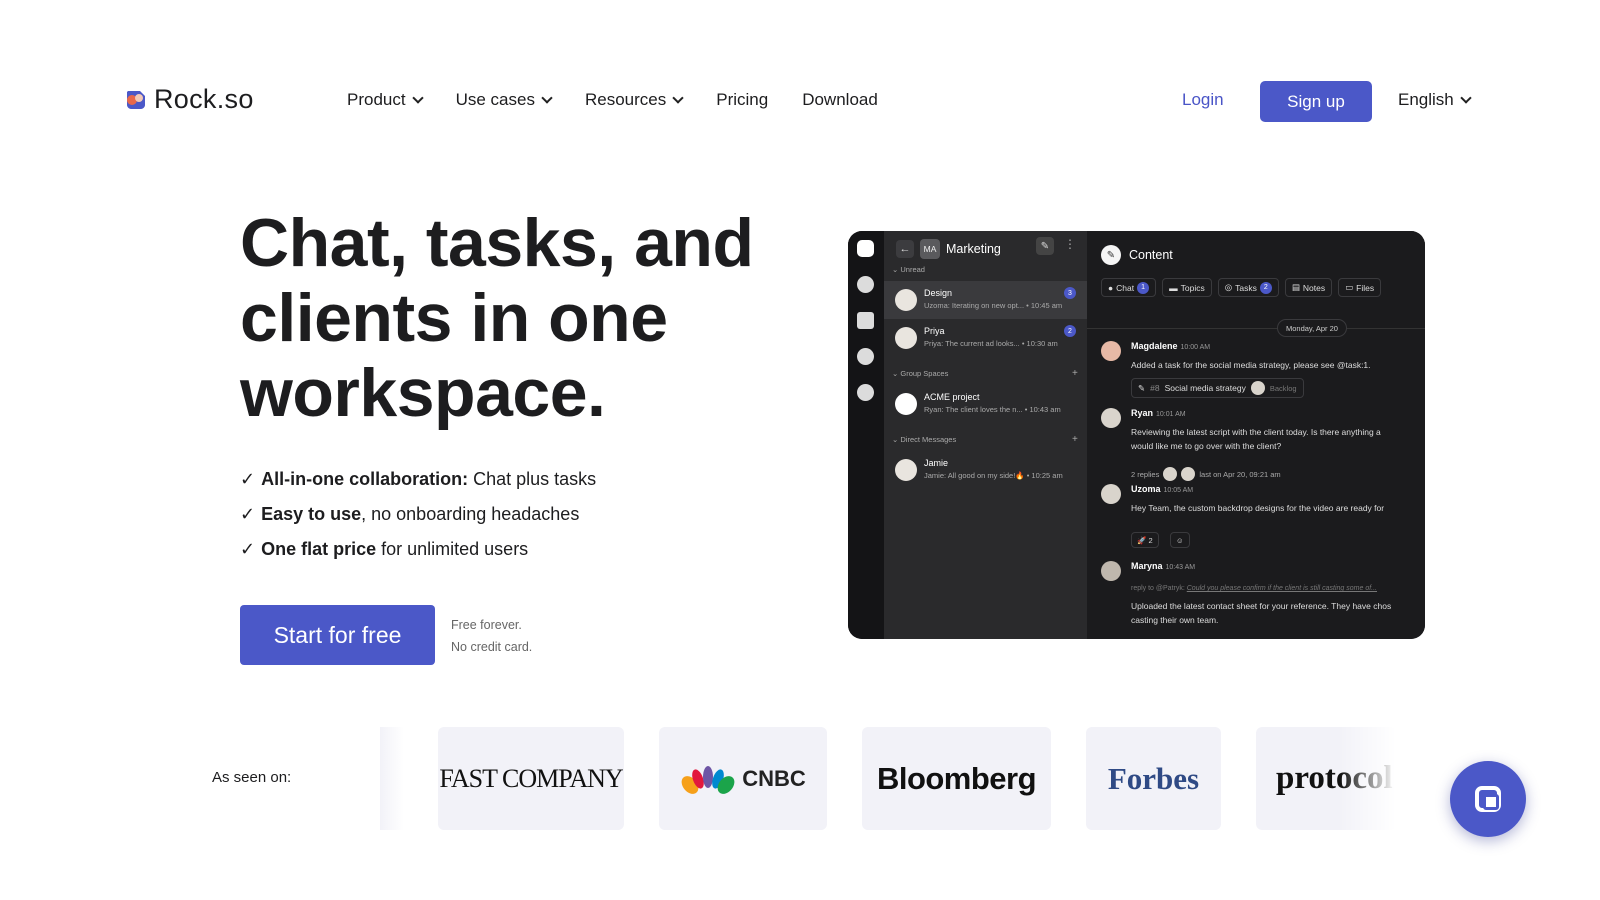 The width and height of the screenshot is (1600, 900). I want to click on conversation-name: Priya, so click(934, 331).